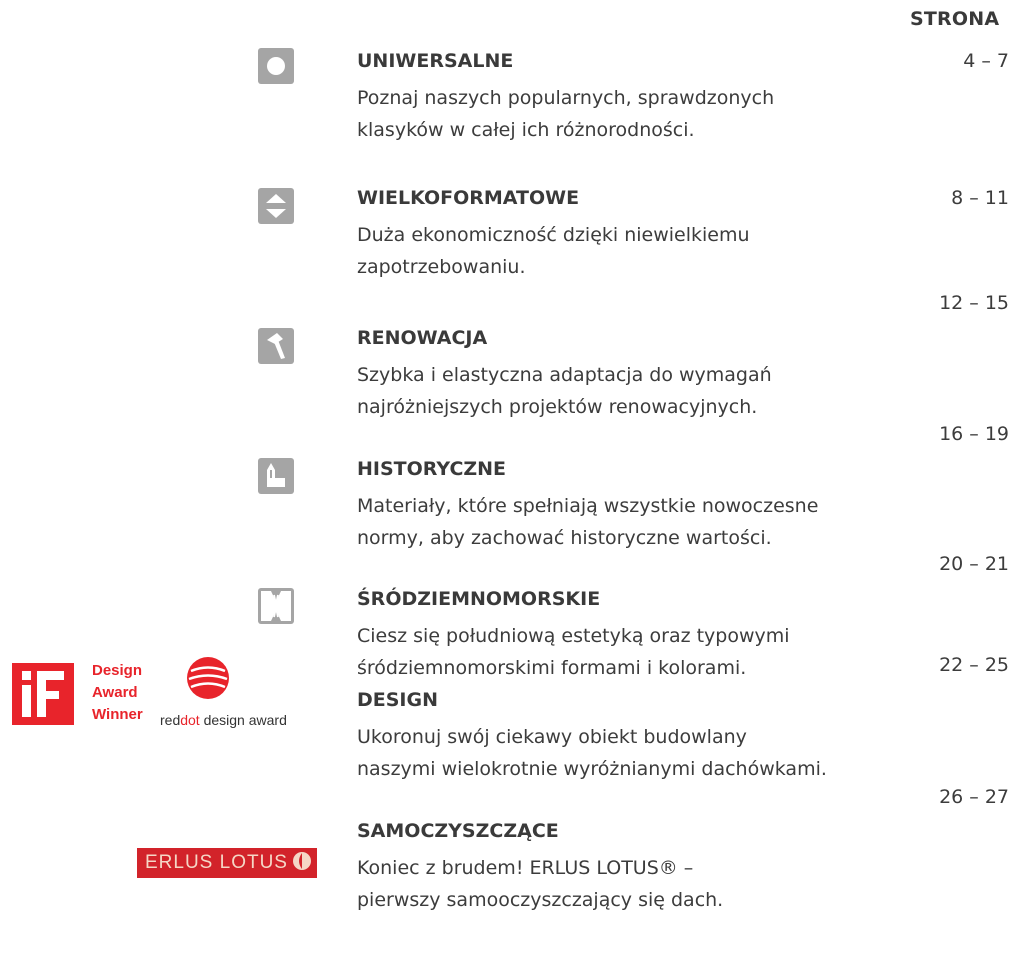 This screenshot has width=1023, height=974. I want to click on section-pages: 8 – 11, so click(980, 198).